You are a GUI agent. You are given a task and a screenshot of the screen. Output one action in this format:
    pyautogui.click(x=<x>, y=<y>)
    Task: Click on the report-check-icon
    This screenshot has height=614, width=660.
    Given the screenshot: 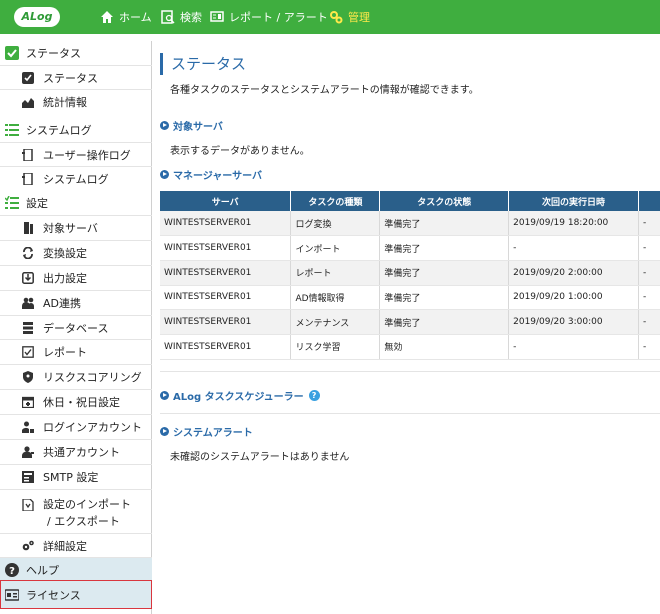 What is the action you would take?
    pyautogui.click(x=28, y=351)
    